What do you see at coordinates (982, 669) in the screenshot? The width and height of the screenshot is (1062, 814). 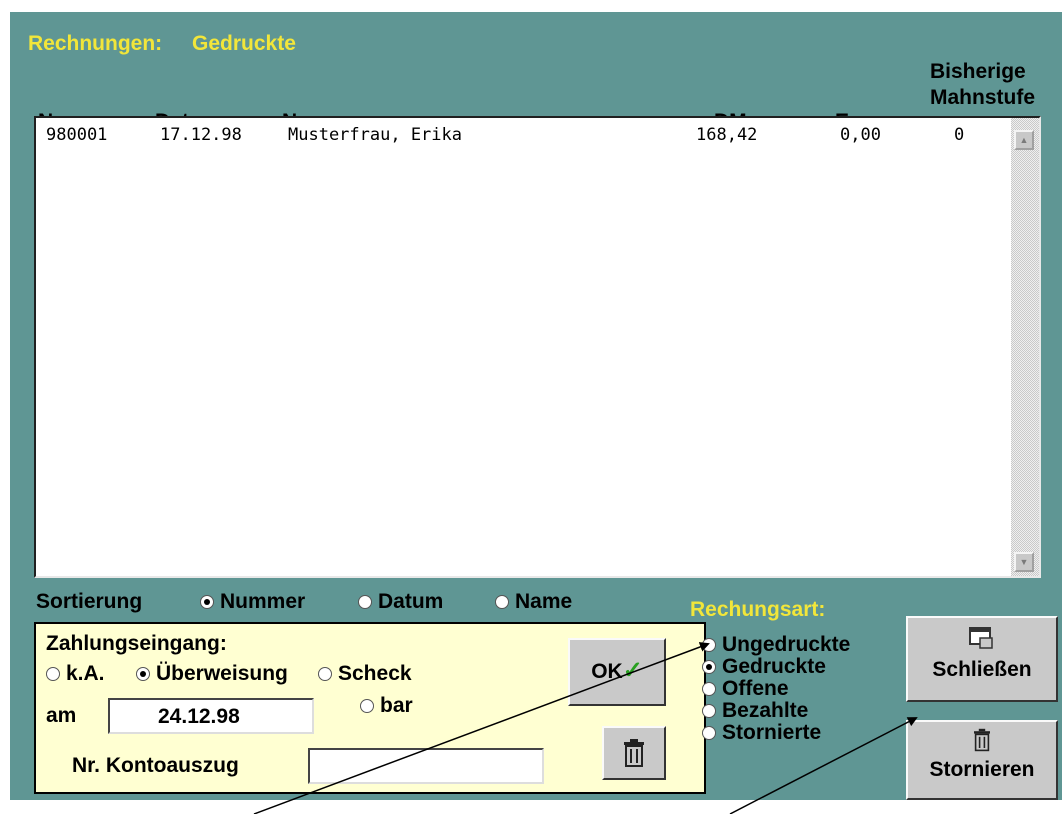 I see `close-button-label: Schließen` at bounding box center [982, 669].